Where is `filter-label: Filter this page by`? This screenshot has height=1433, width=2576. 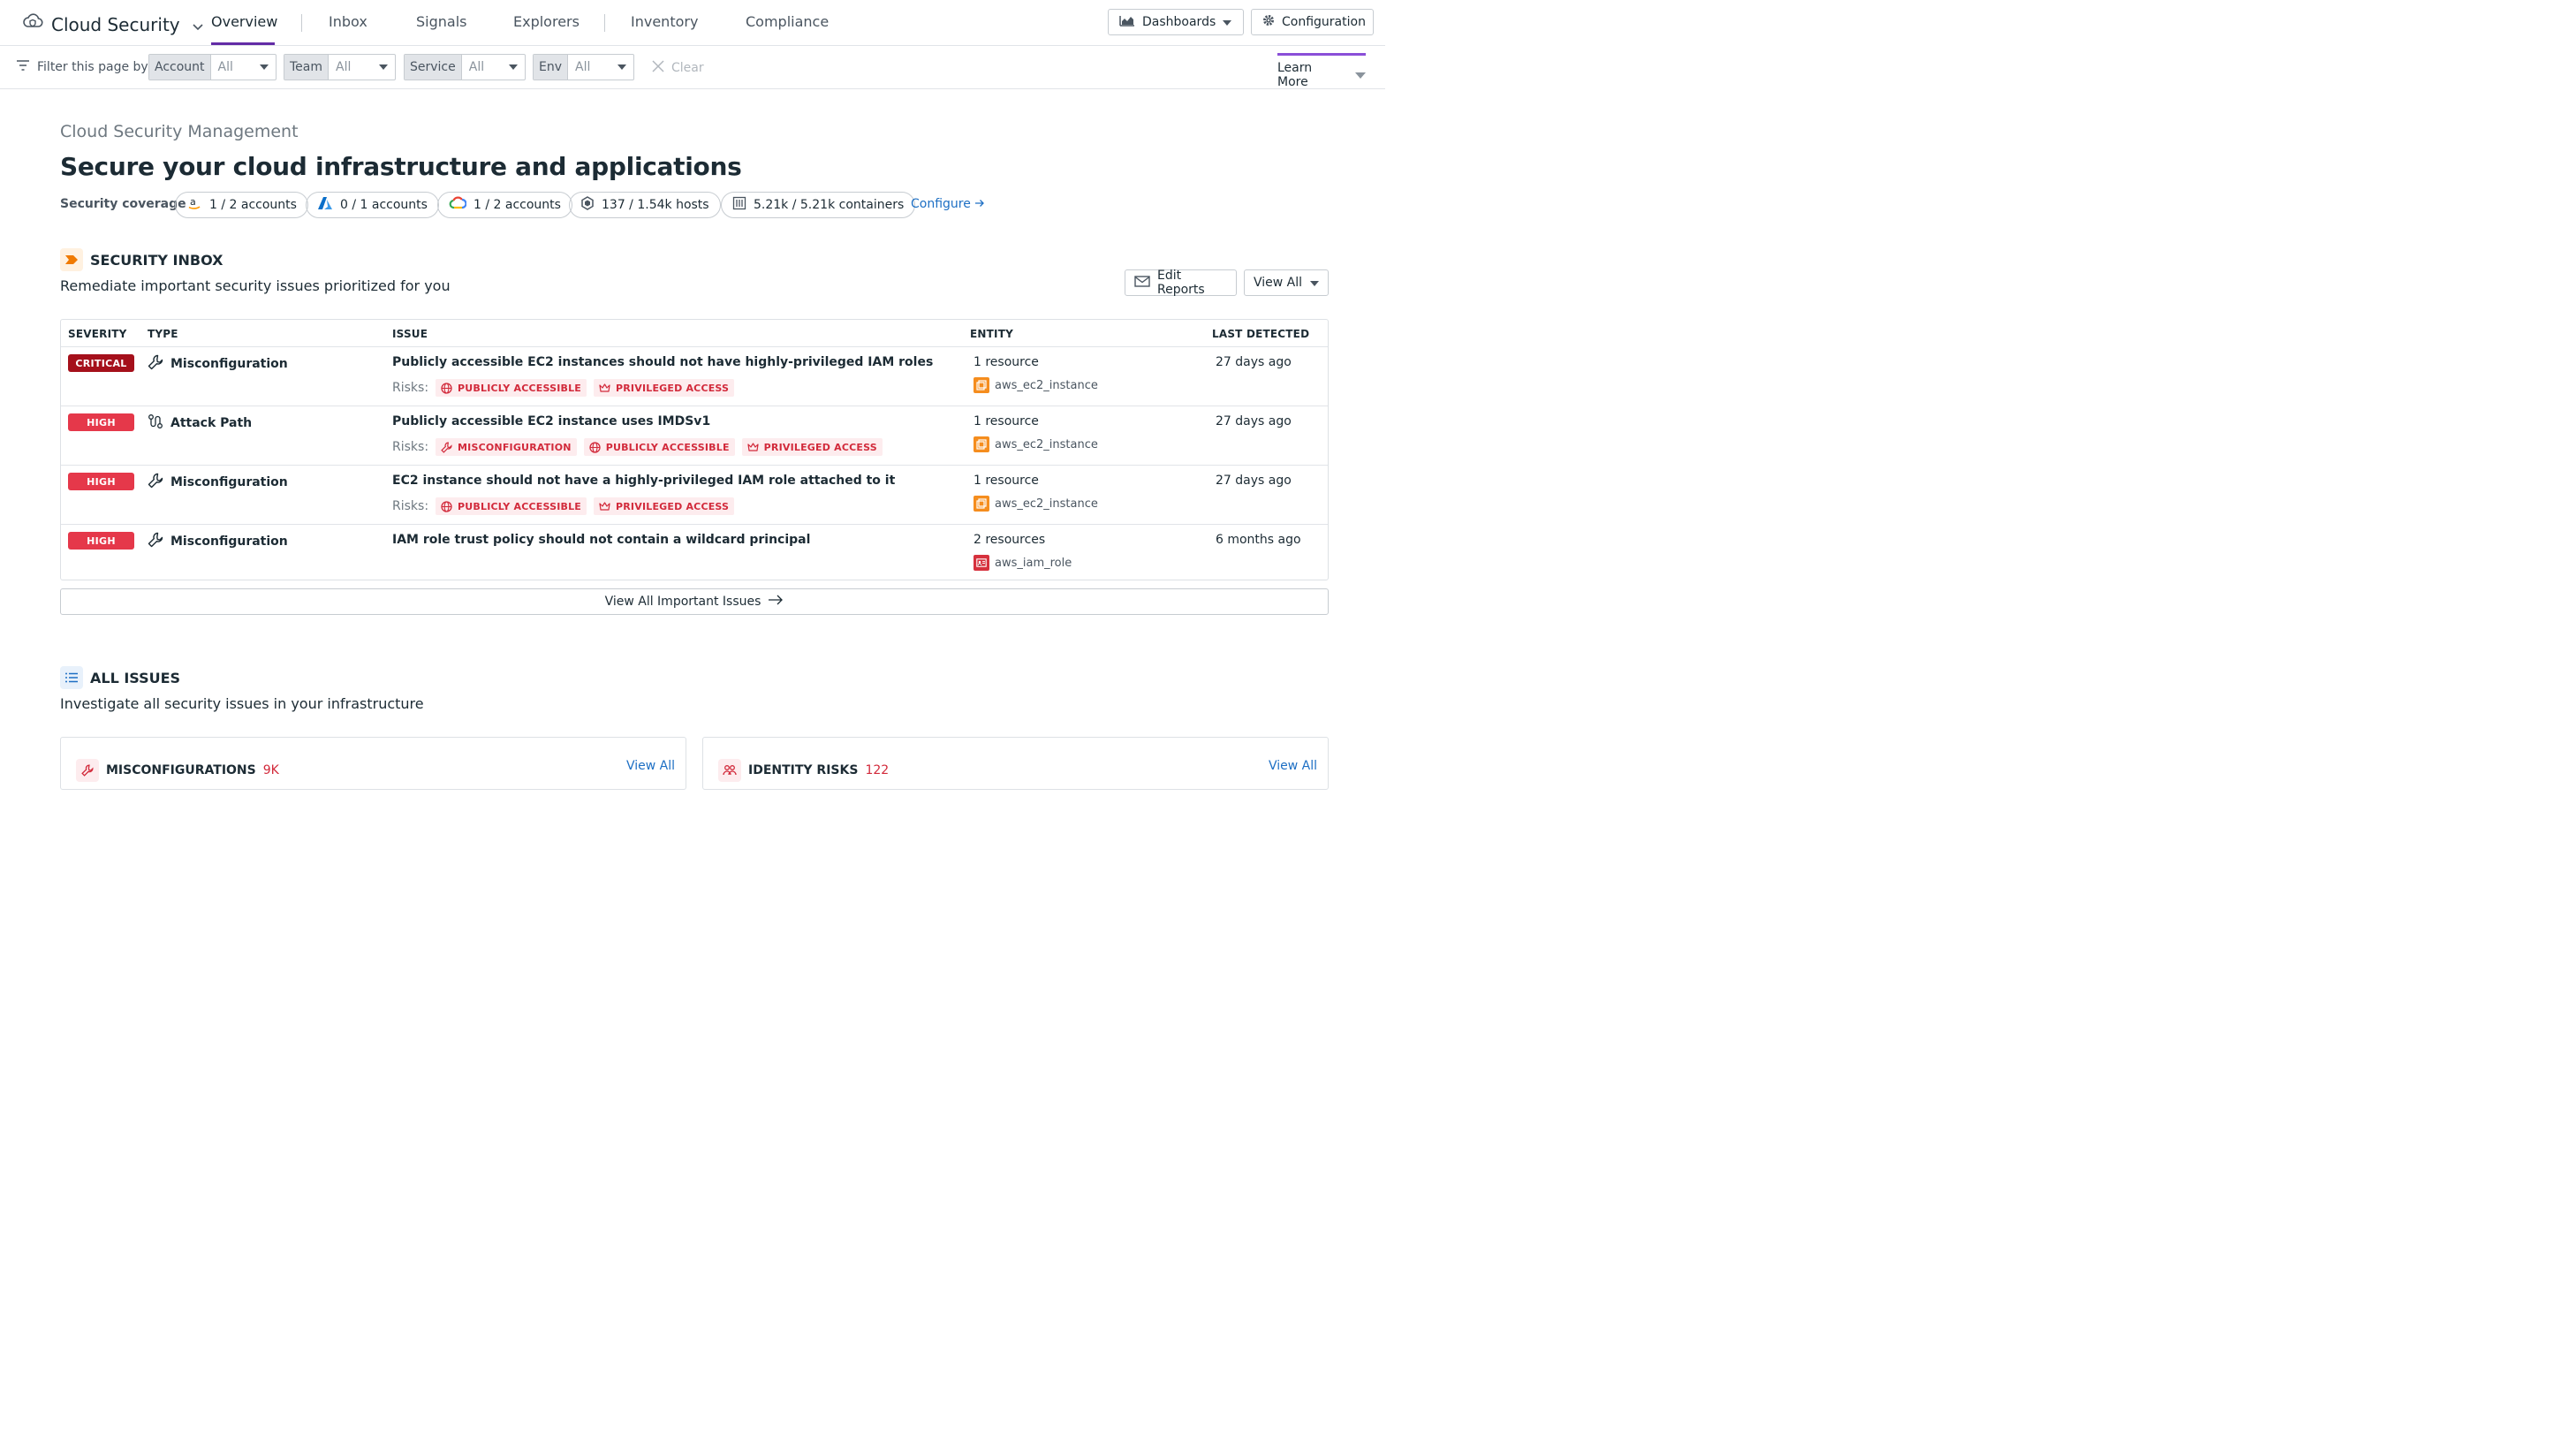
filter-label: Filter this page by is located at coordinates (82, 67).